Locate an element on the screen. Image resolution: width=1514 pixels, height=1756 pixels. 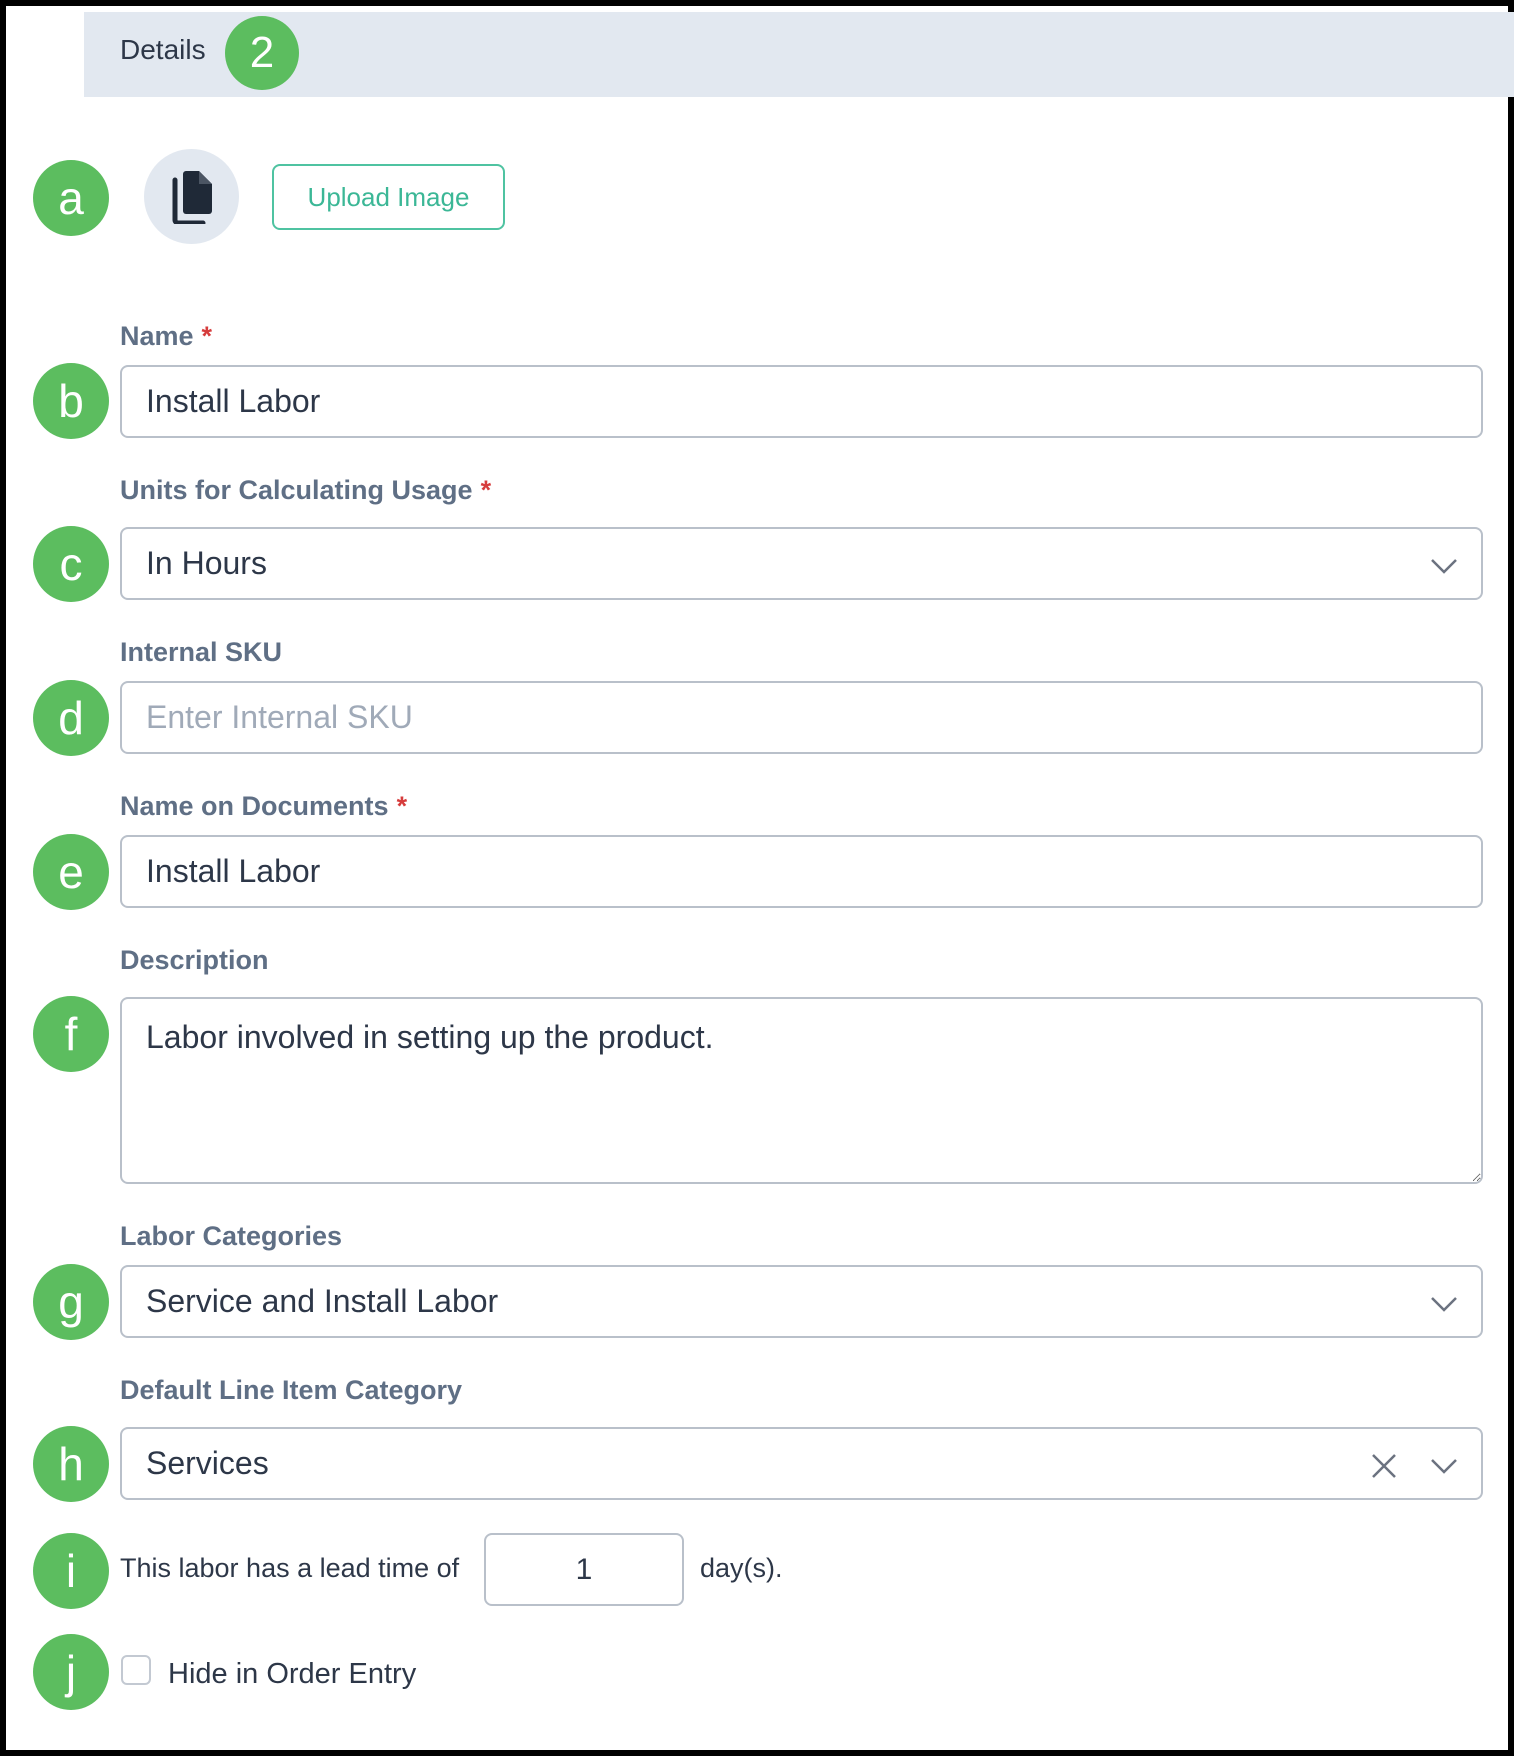
callout-badge-c: c is located at coordinates (71, 564).